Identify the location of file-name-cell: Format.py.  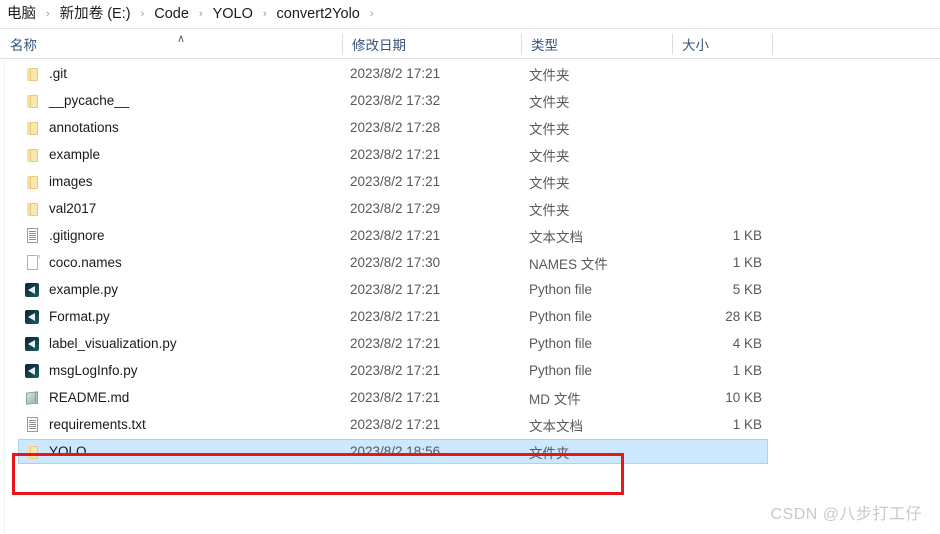
(67, 316).